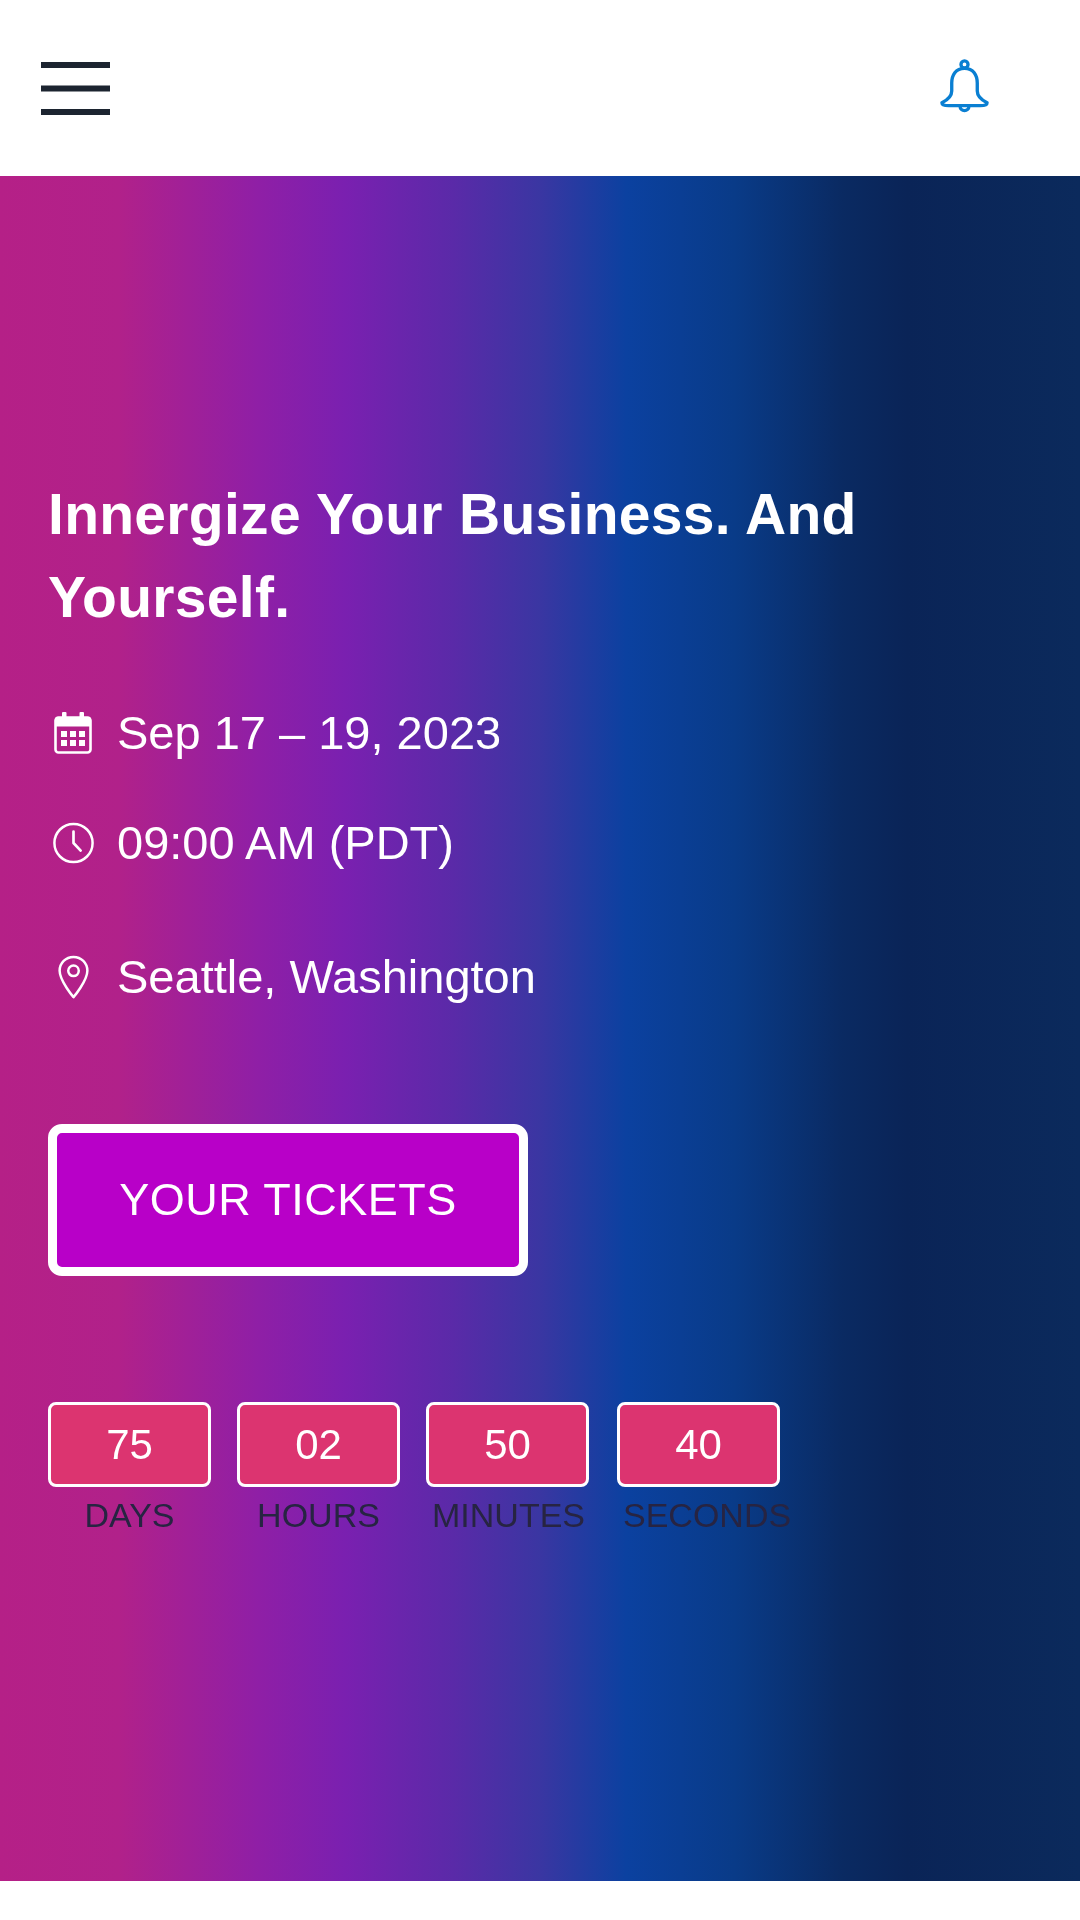  Describe the element at coordinates (285, 843) in the screenshot. I see `event-time: 09:00 AM (PDT)` at that location.